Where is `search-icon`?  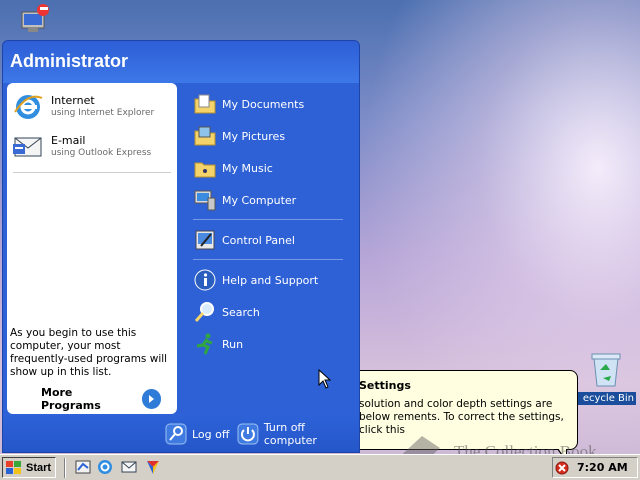 search-icon is located at coordinates (204, 312).